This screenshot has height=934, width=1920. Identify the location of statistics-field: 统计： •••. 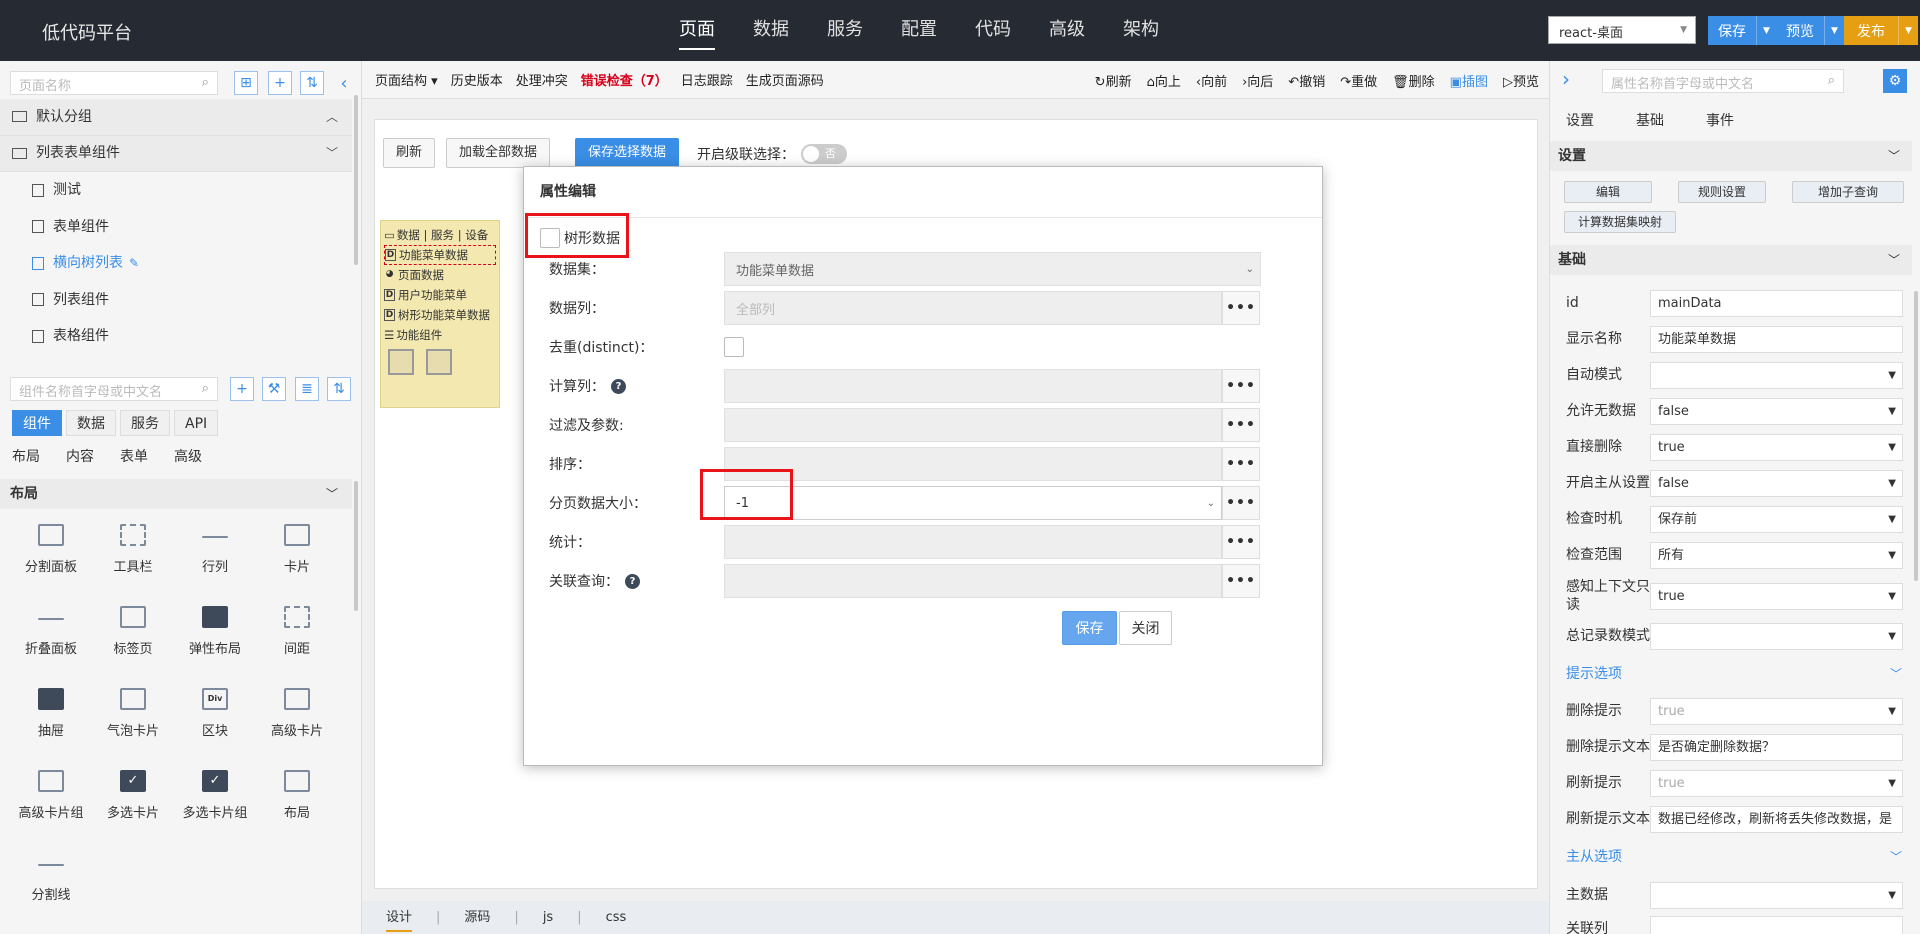
(926, 542).